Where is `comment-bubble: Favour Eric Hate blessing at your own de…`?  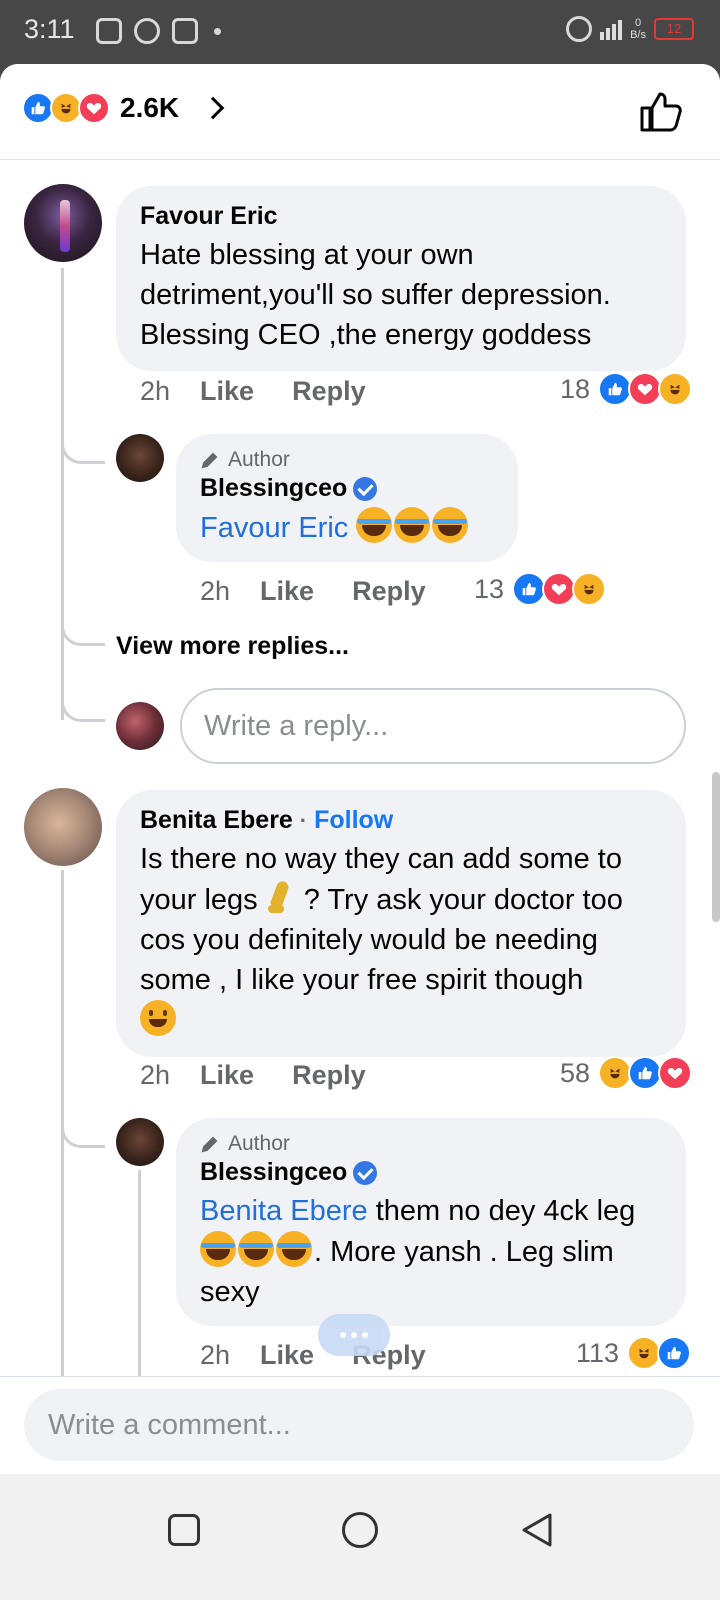
comment-bubble: Favour Eric Hate blessing at your own de… is located at coordinates (401, 278).